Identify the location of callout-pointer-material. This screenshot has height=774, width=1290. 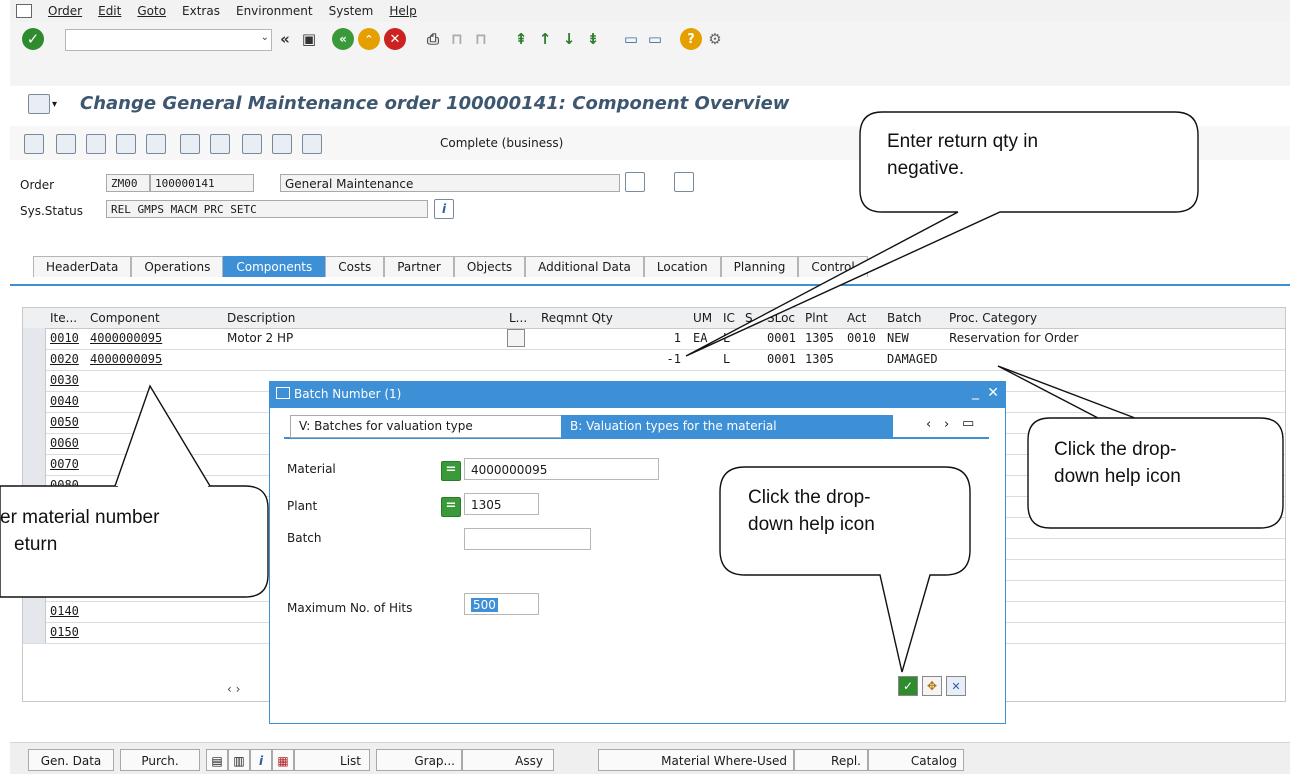
(162, 435).